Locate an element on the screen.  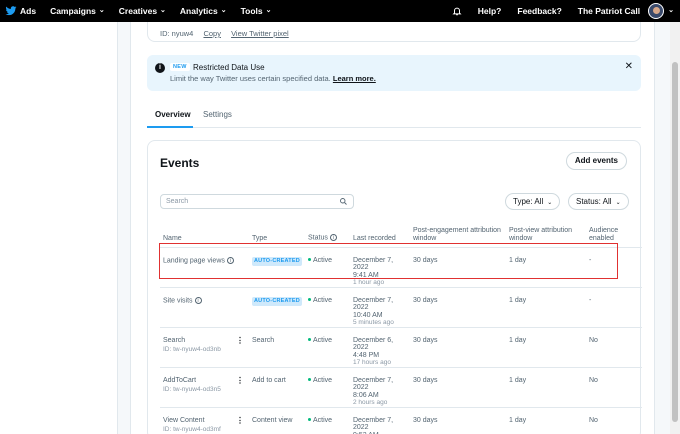
search-icon is located at coordinates (343, 201).